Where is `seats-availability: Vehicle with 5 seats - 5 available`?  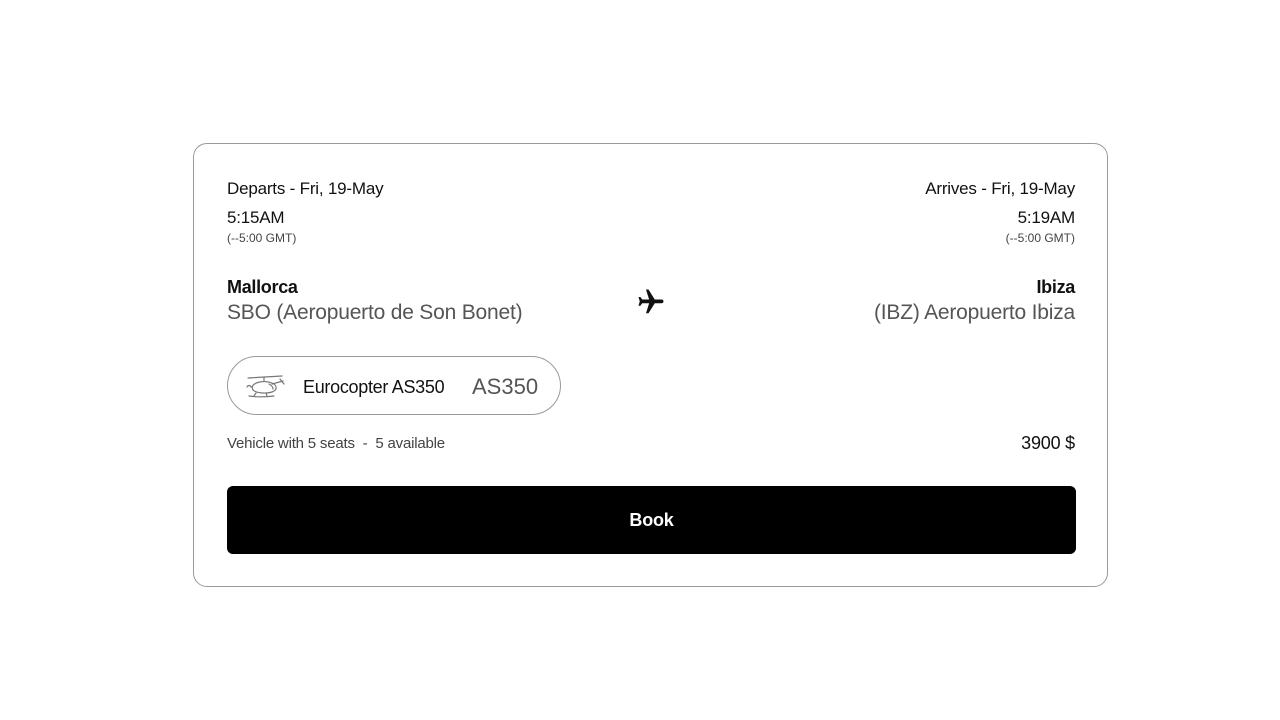 seats-availability: Vehicle with 5 seats - 5 available is located at coordinates (336, 443).